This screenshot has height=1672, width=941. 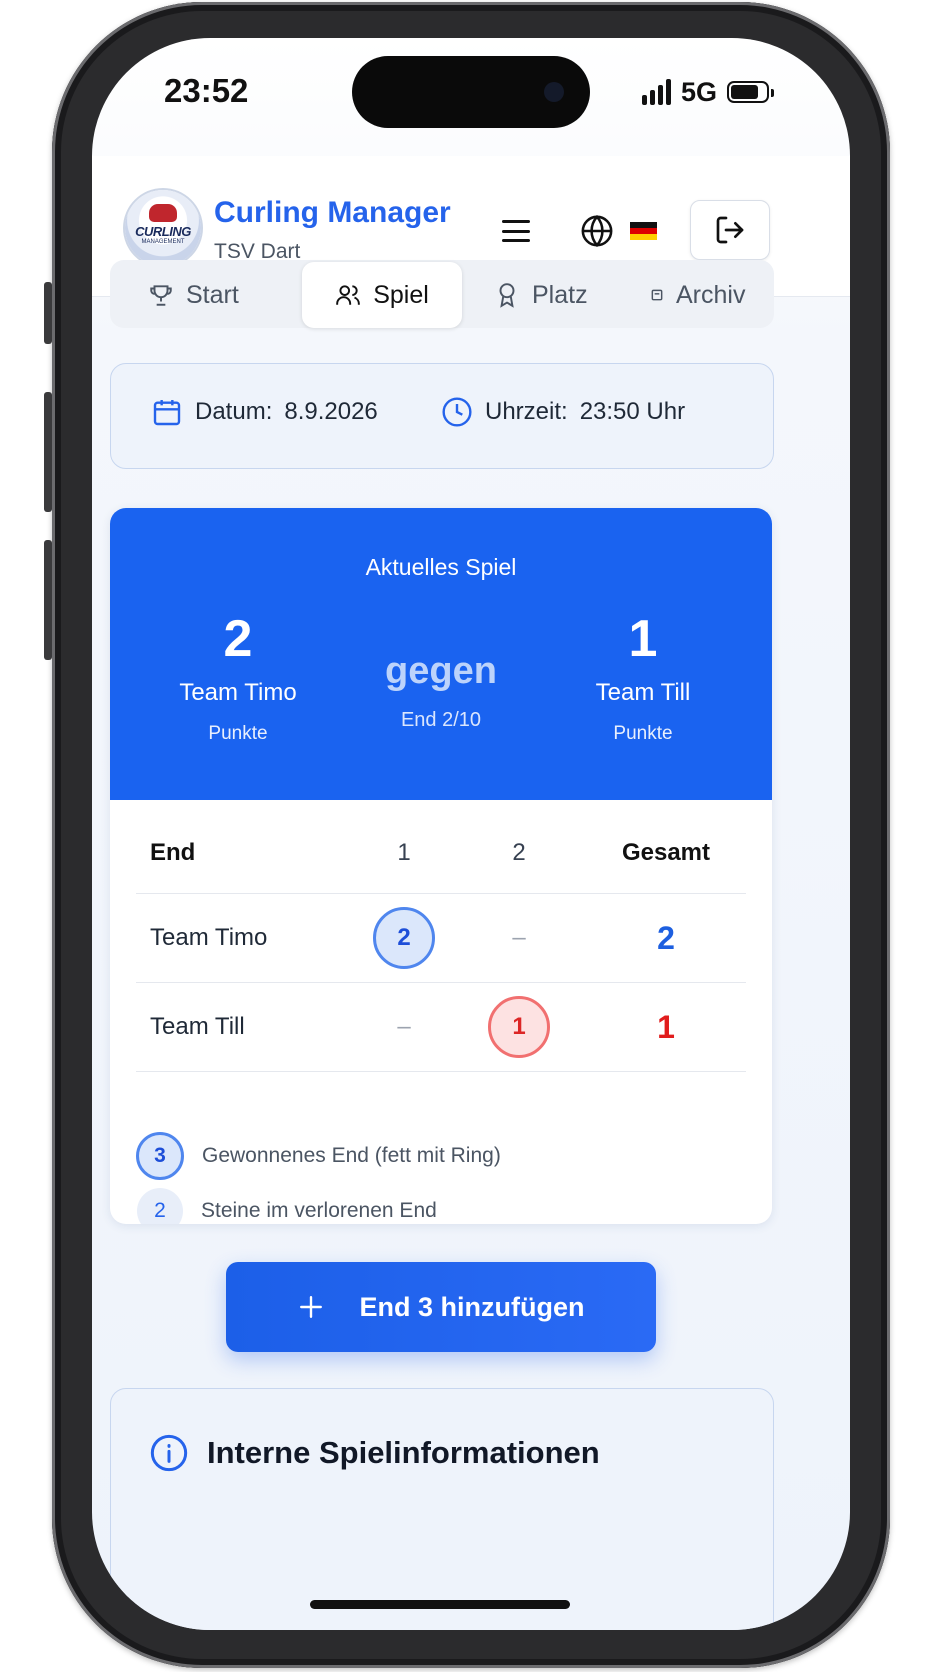 I want to click on signal-icon, so click(x=656, y=92).